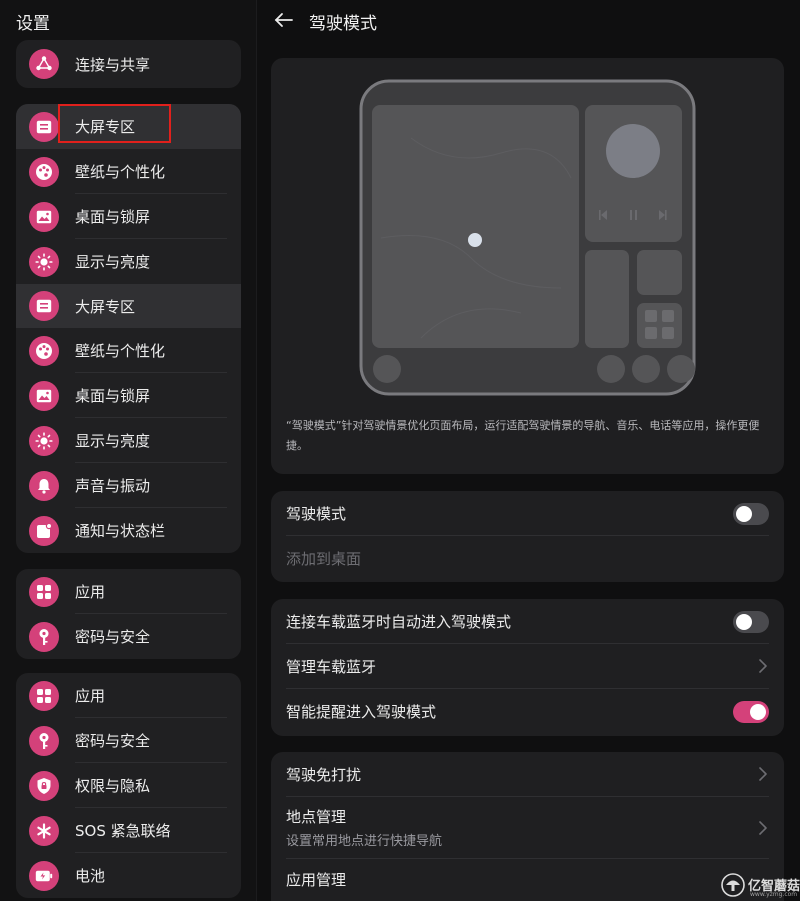  Describe the element at coordinates (527, 880) in the screenshot. I see `app-management-row: 应用管理` at that location.